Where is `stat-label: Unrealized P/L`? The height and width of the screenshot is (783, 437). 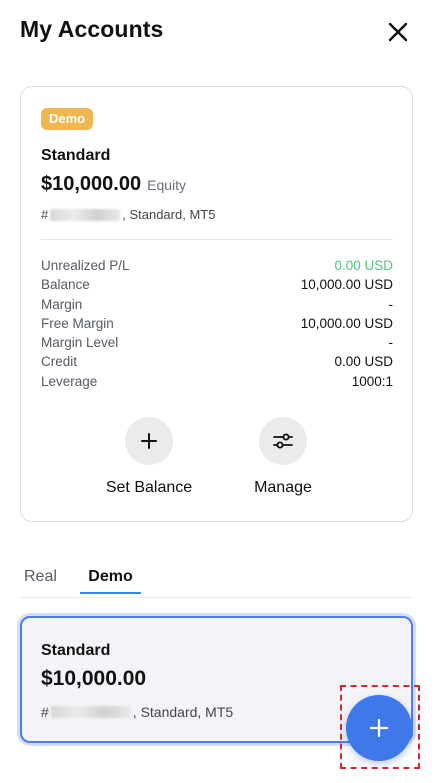 stat-label: Unrealized P/L is located at coordinates (85, 265).